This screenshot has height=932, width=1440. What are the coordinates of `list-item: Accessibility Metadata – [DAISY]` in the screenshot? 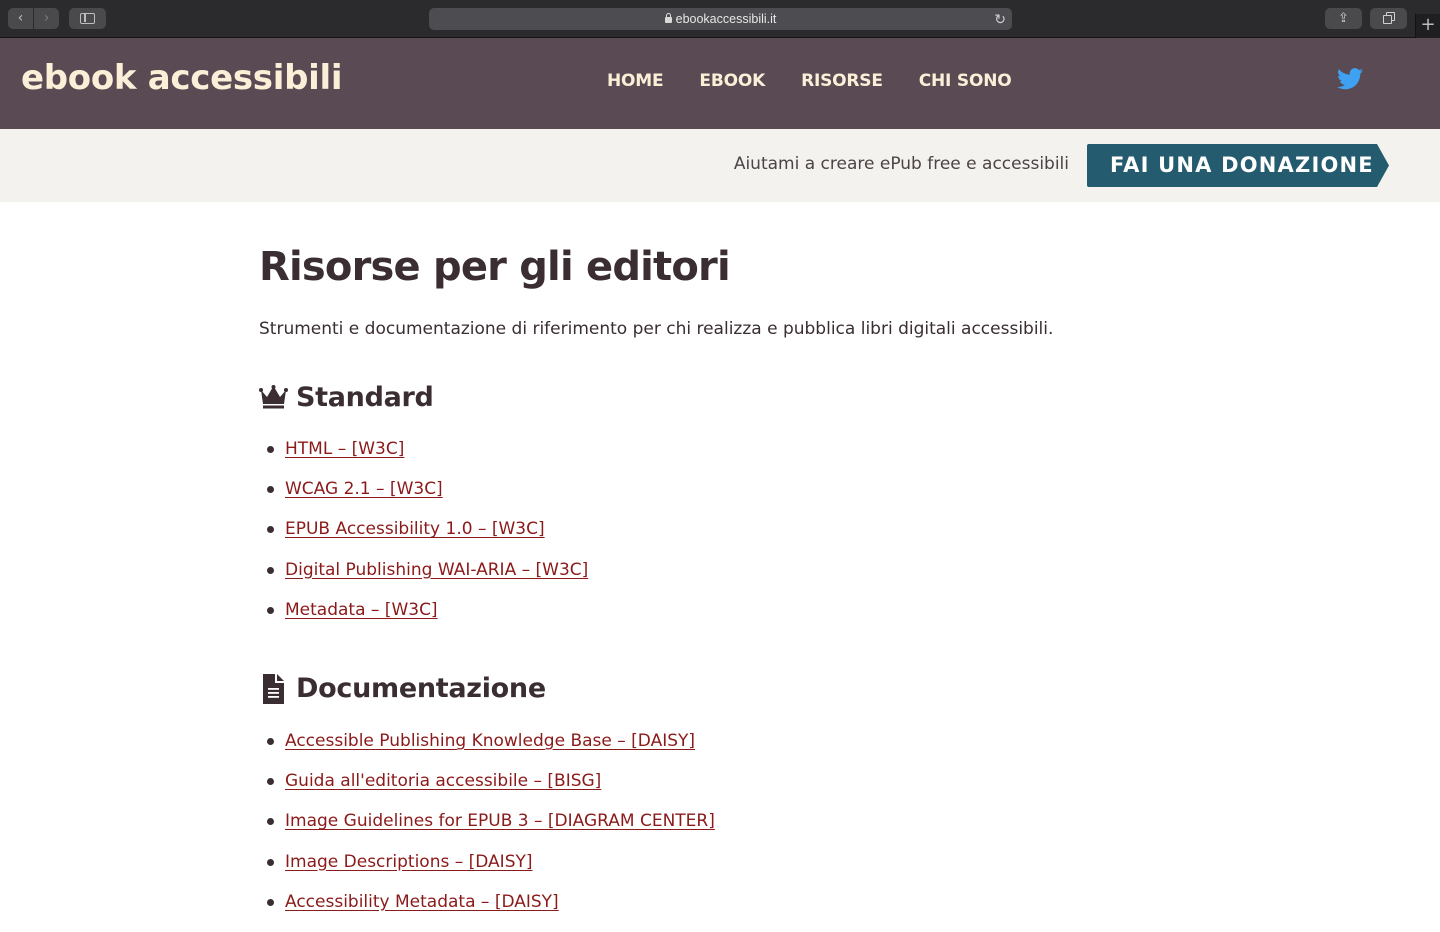 It's located at (719, 912).